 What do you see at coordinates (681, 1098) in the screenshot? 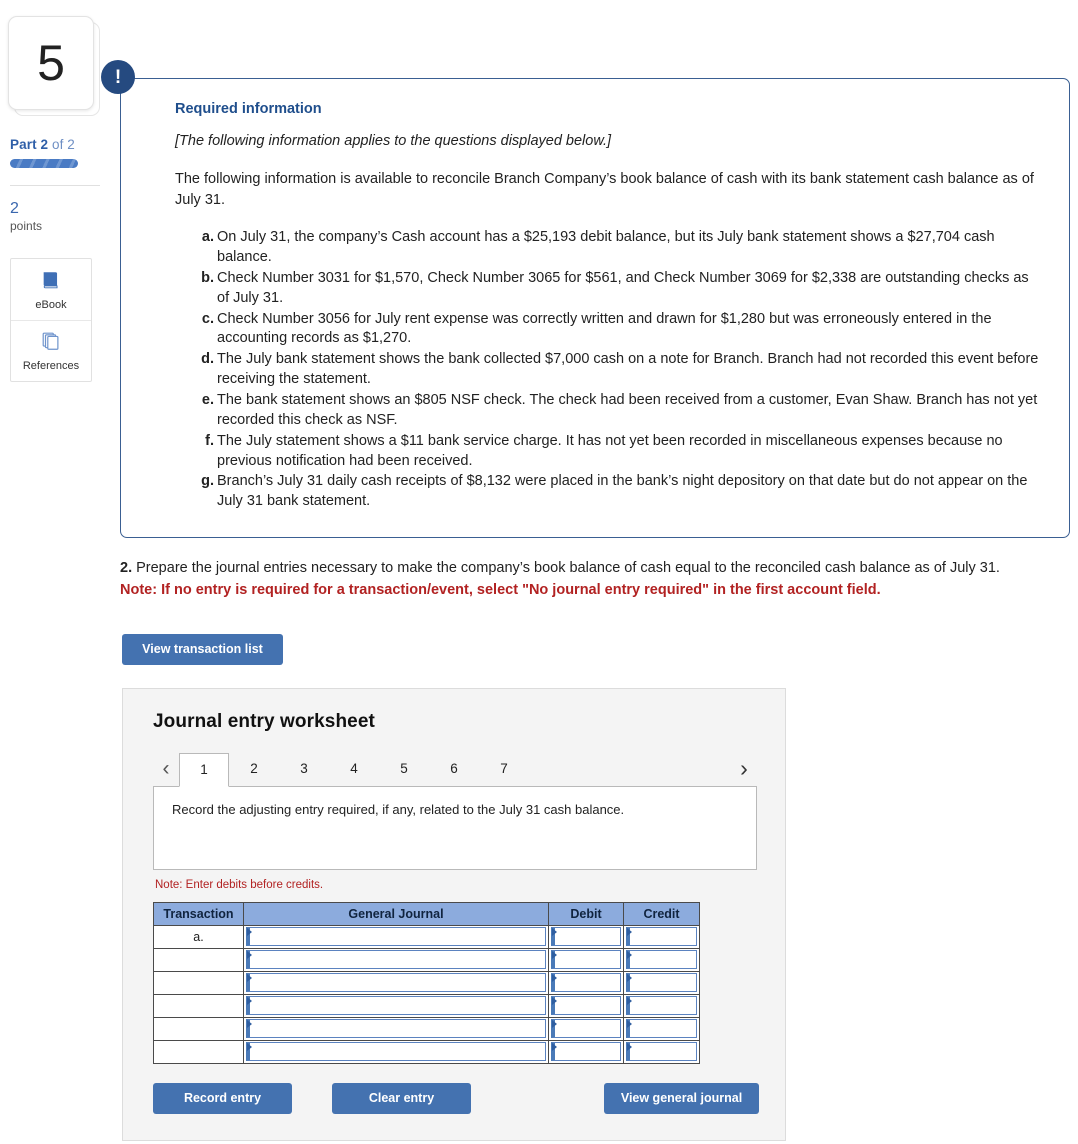
I see `view-general-journal-button: View general journal` at bounding box center [681, 1098].